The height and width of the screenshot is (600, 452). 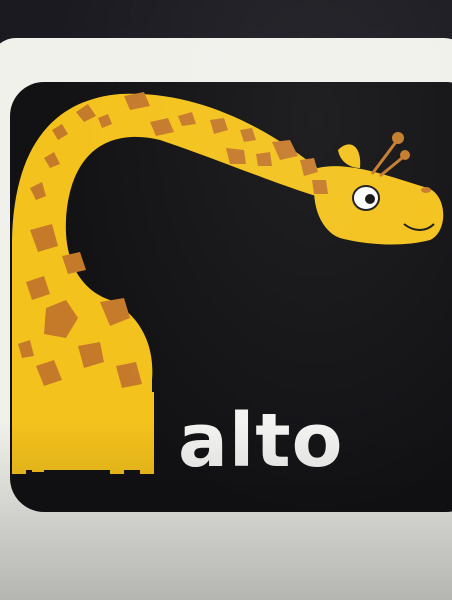 What do you see at coordinates (38, 432) in the screenshot?
I see `giraffe-leg-front-right` at bounding box center [38, 432].